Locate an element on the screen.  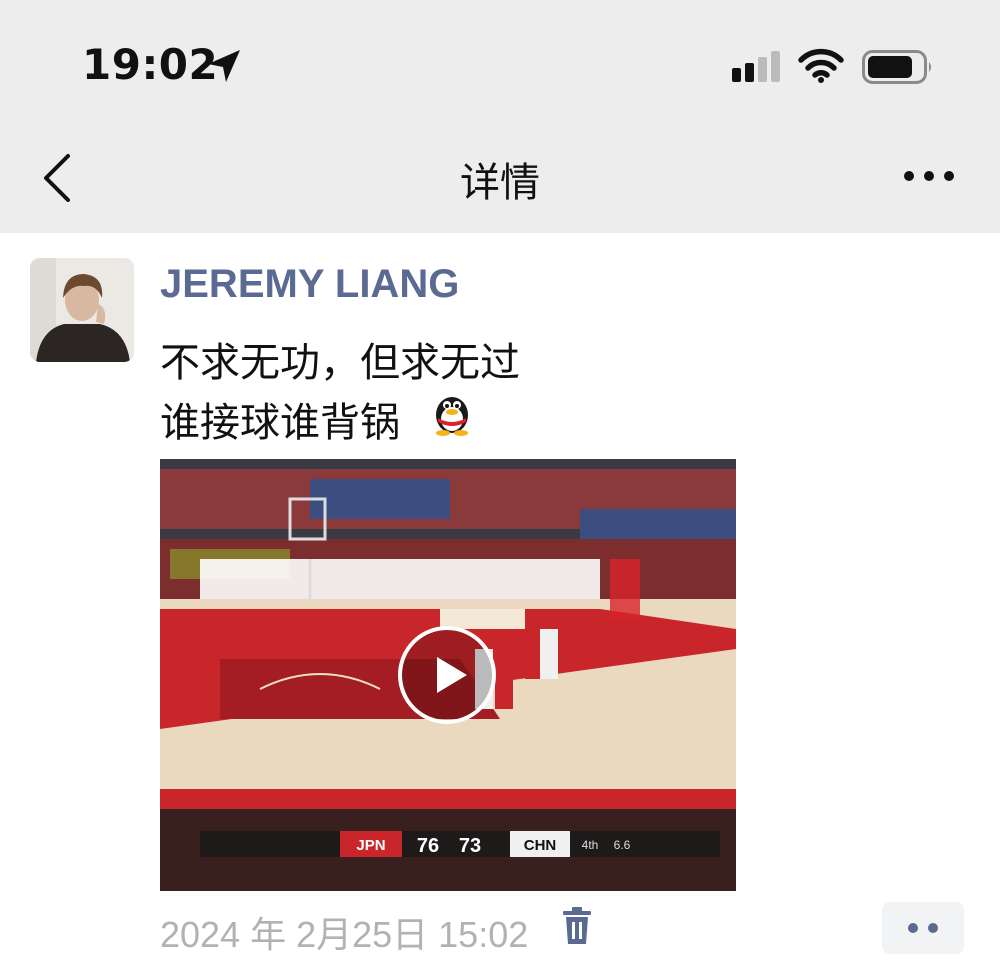
avatar is located at coordinates (82, 310).